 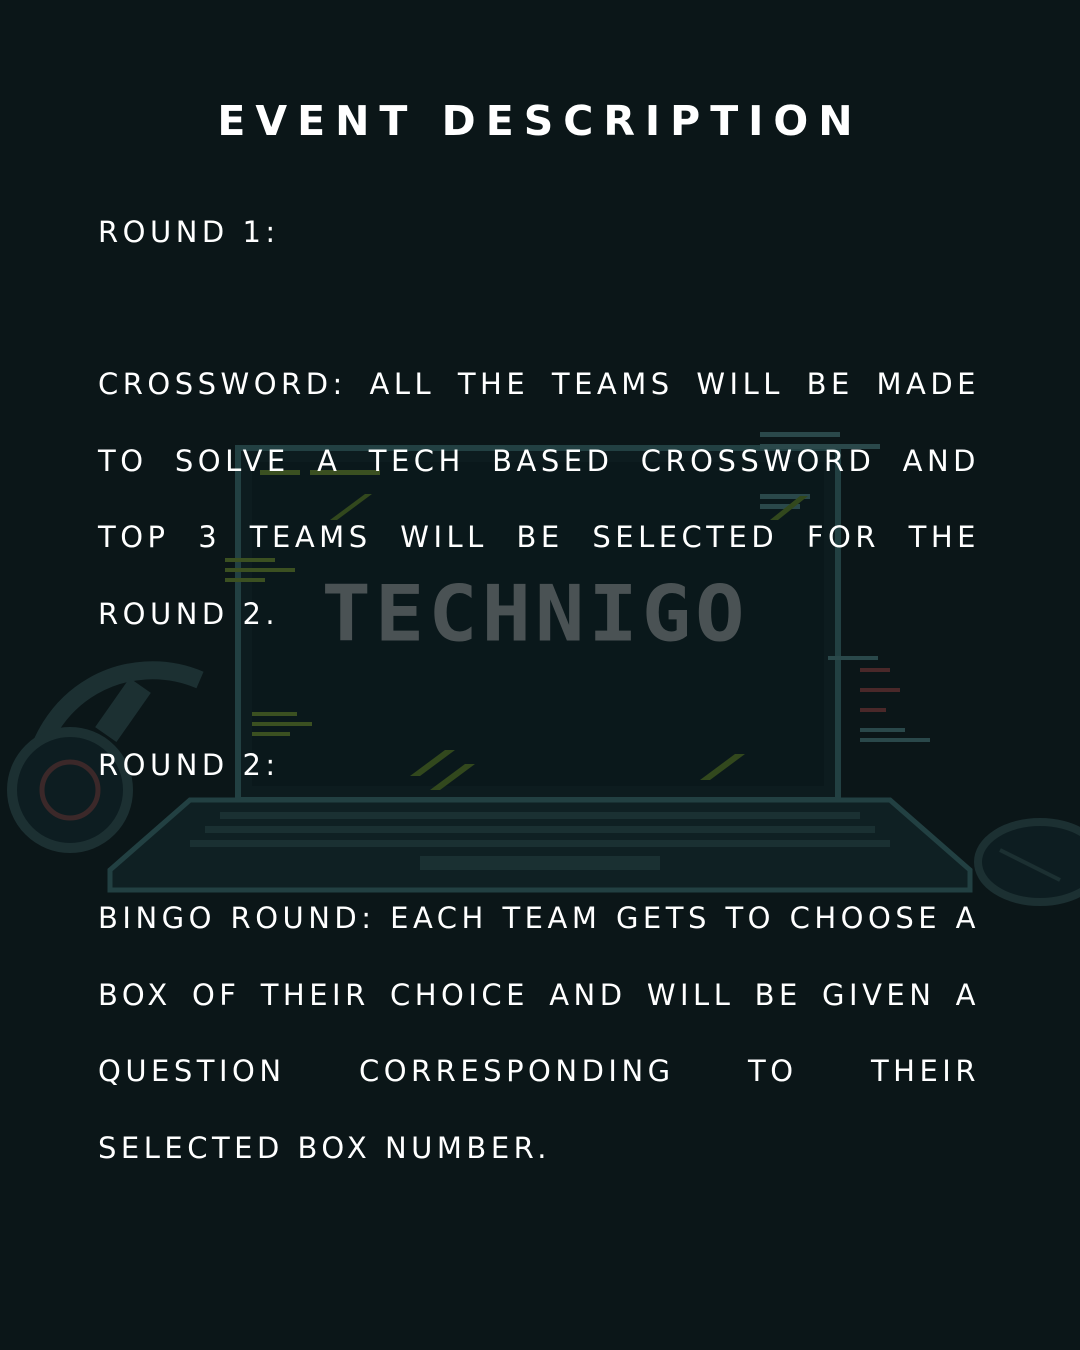 What do you see at coordinates (540, 121) in the screenshot?
I see `page-title: EVENT DESCRIPTION` at bounding box center [540, 121].